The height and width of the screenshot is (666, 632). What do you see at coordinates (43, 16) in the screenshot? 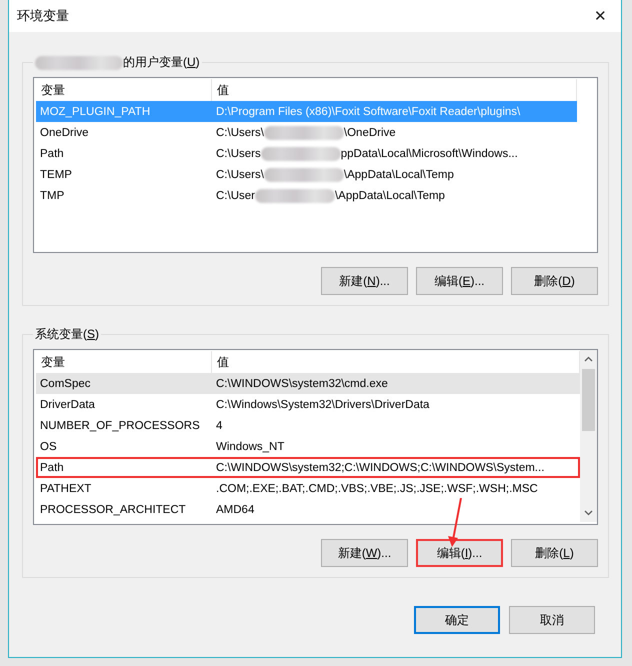
I see `window-title: 环境变量` at bounding box center [43, 16].